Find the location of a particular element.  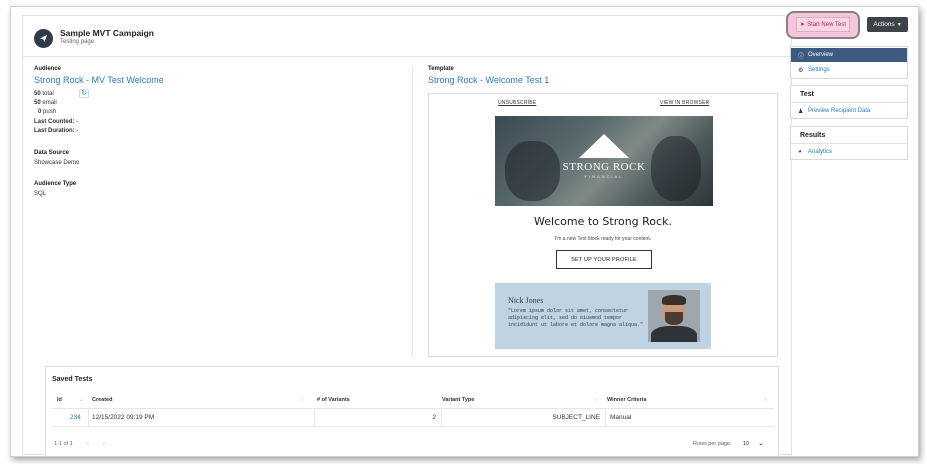

page-subtitle: Testing page is located at coordinates (77, 42).